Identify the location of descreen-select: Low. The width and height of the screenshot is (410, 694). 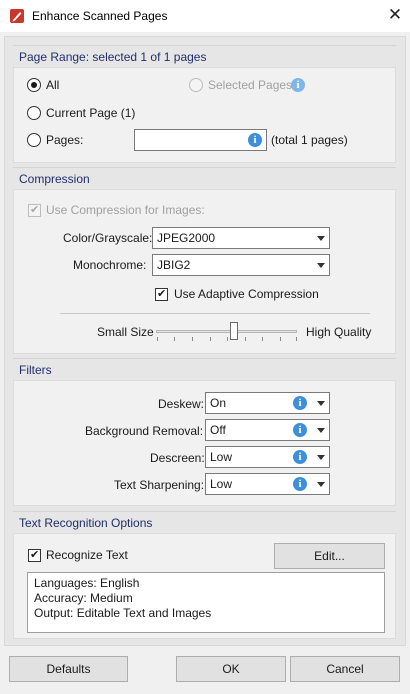
(267, 457).